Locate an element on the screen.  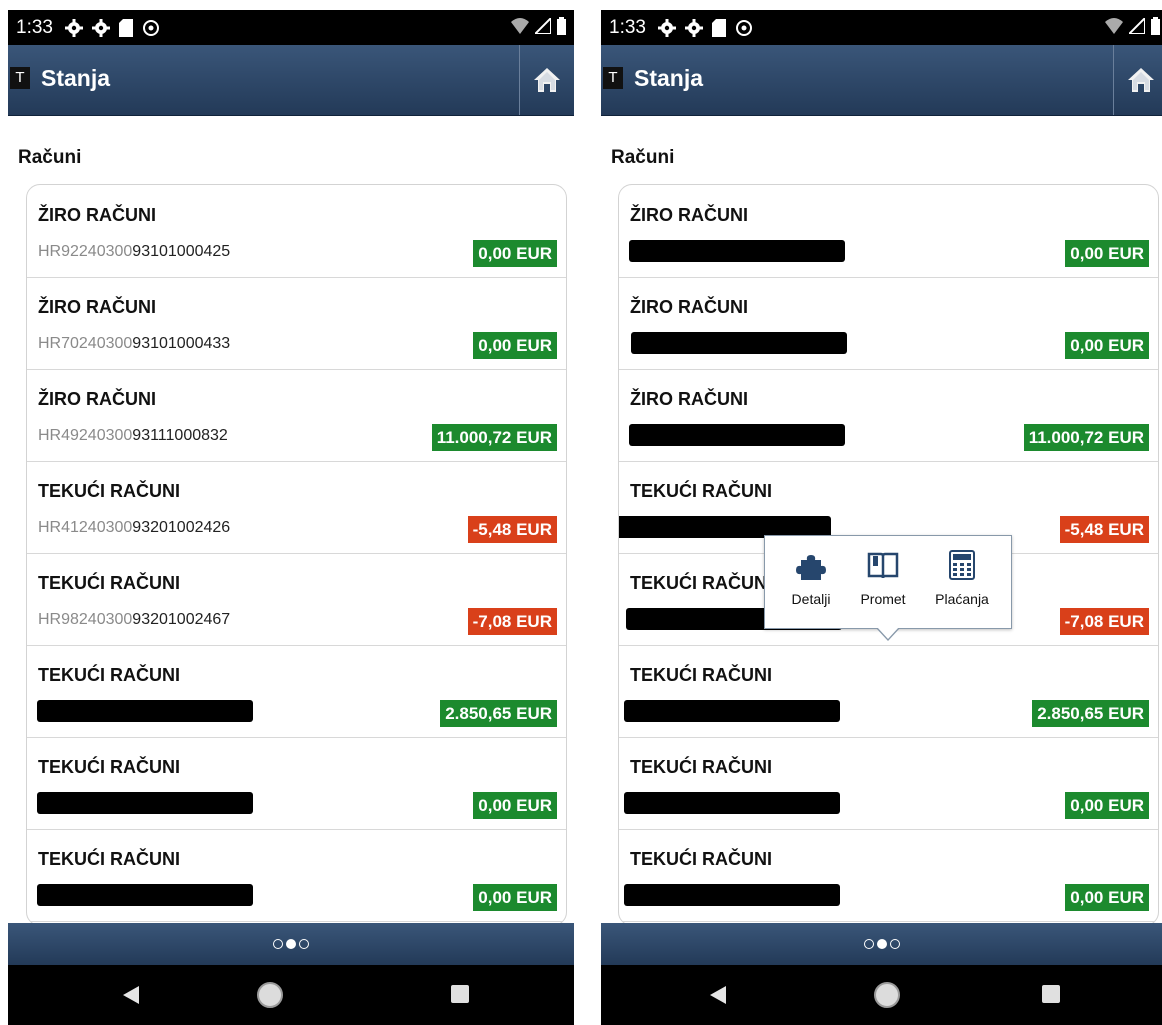
payments-action: Plaćanja is located at coordinates (962, 578).